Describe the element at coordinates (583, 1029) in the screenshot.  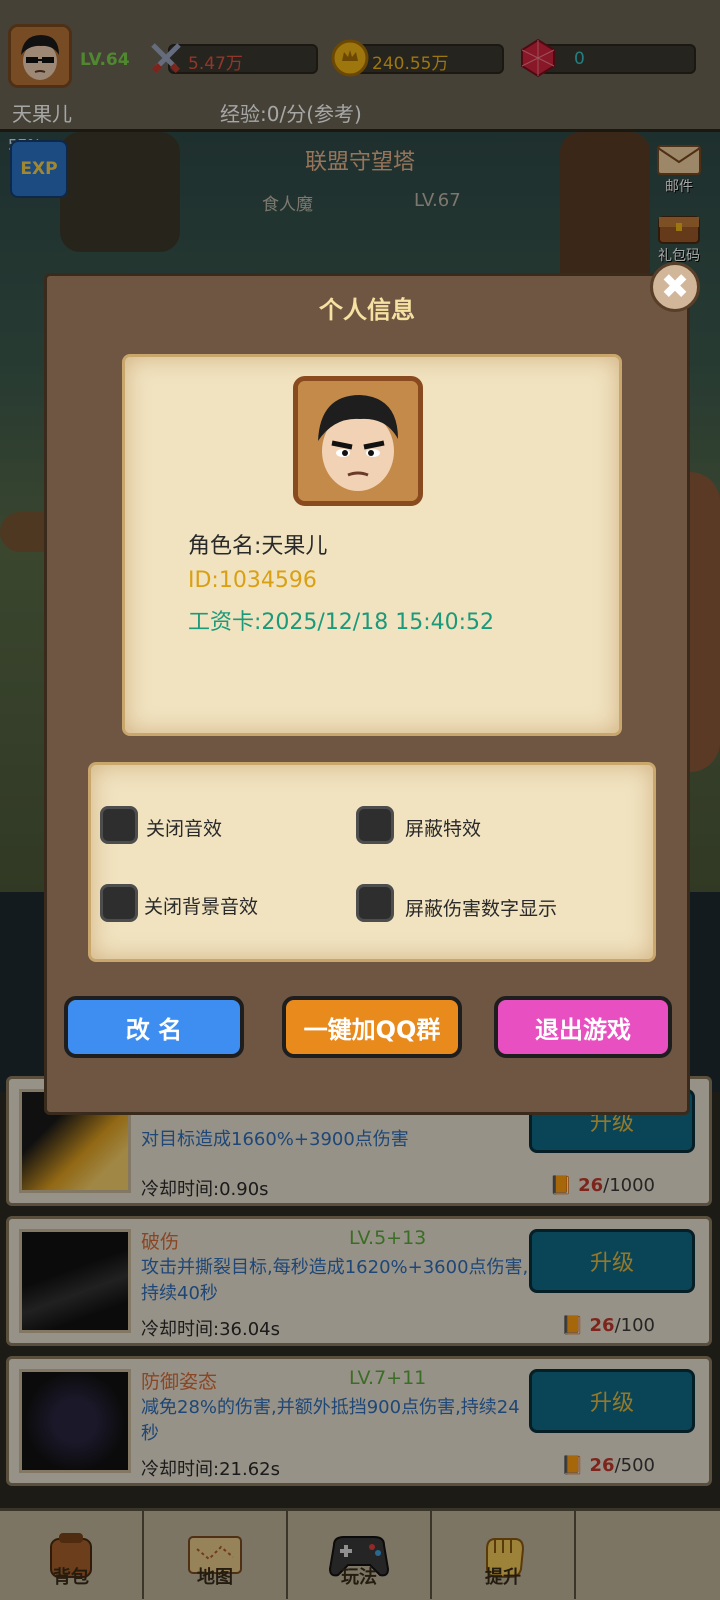
I see `quit-label: 退出游戏` at that location.